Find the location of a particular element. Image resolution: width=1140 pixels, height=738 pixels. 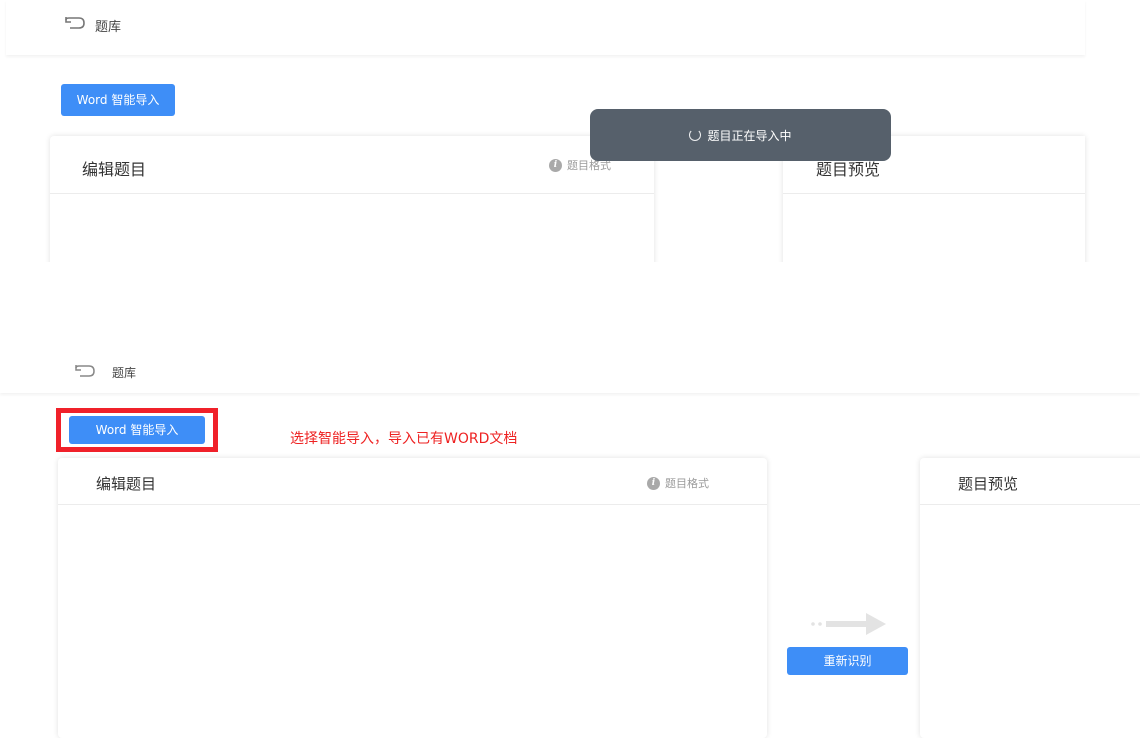

bottom-header is located at coordinates (570, 366).